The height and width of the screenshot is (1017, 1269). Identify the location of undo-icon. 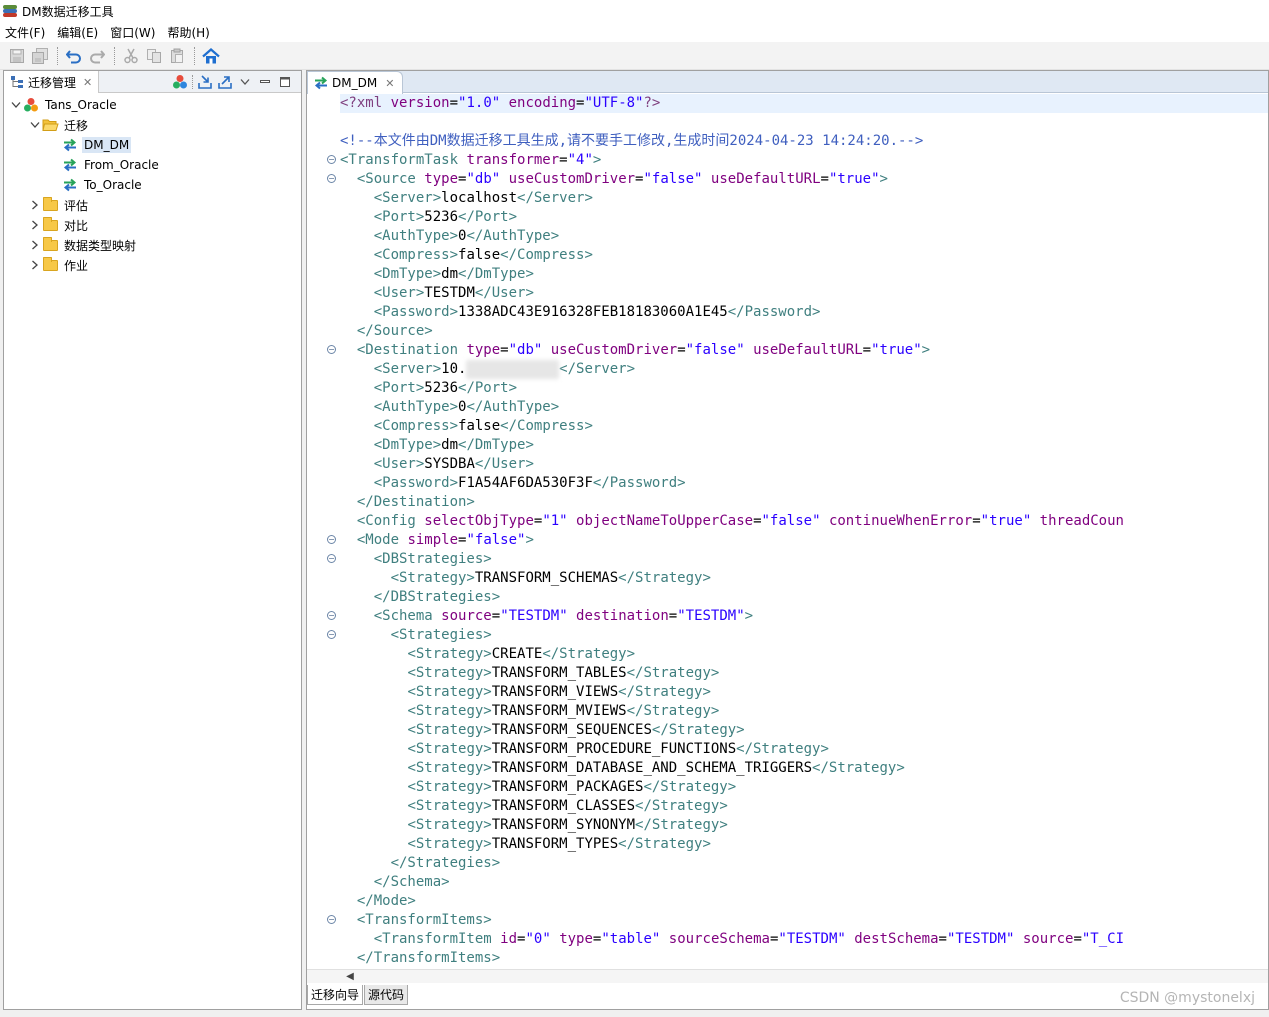
(73, 56).